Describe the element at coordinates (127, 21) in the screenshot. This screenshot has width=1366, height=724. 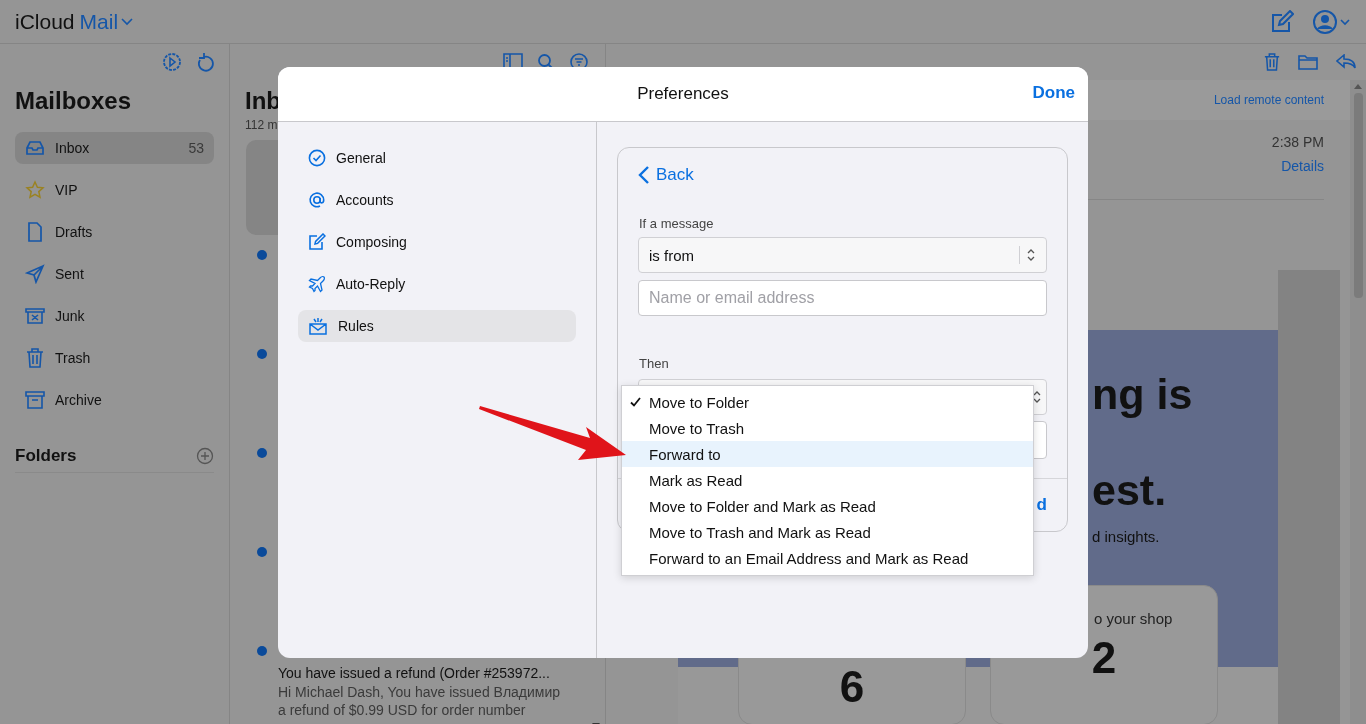
I see `chevron-down-icon` at that location.